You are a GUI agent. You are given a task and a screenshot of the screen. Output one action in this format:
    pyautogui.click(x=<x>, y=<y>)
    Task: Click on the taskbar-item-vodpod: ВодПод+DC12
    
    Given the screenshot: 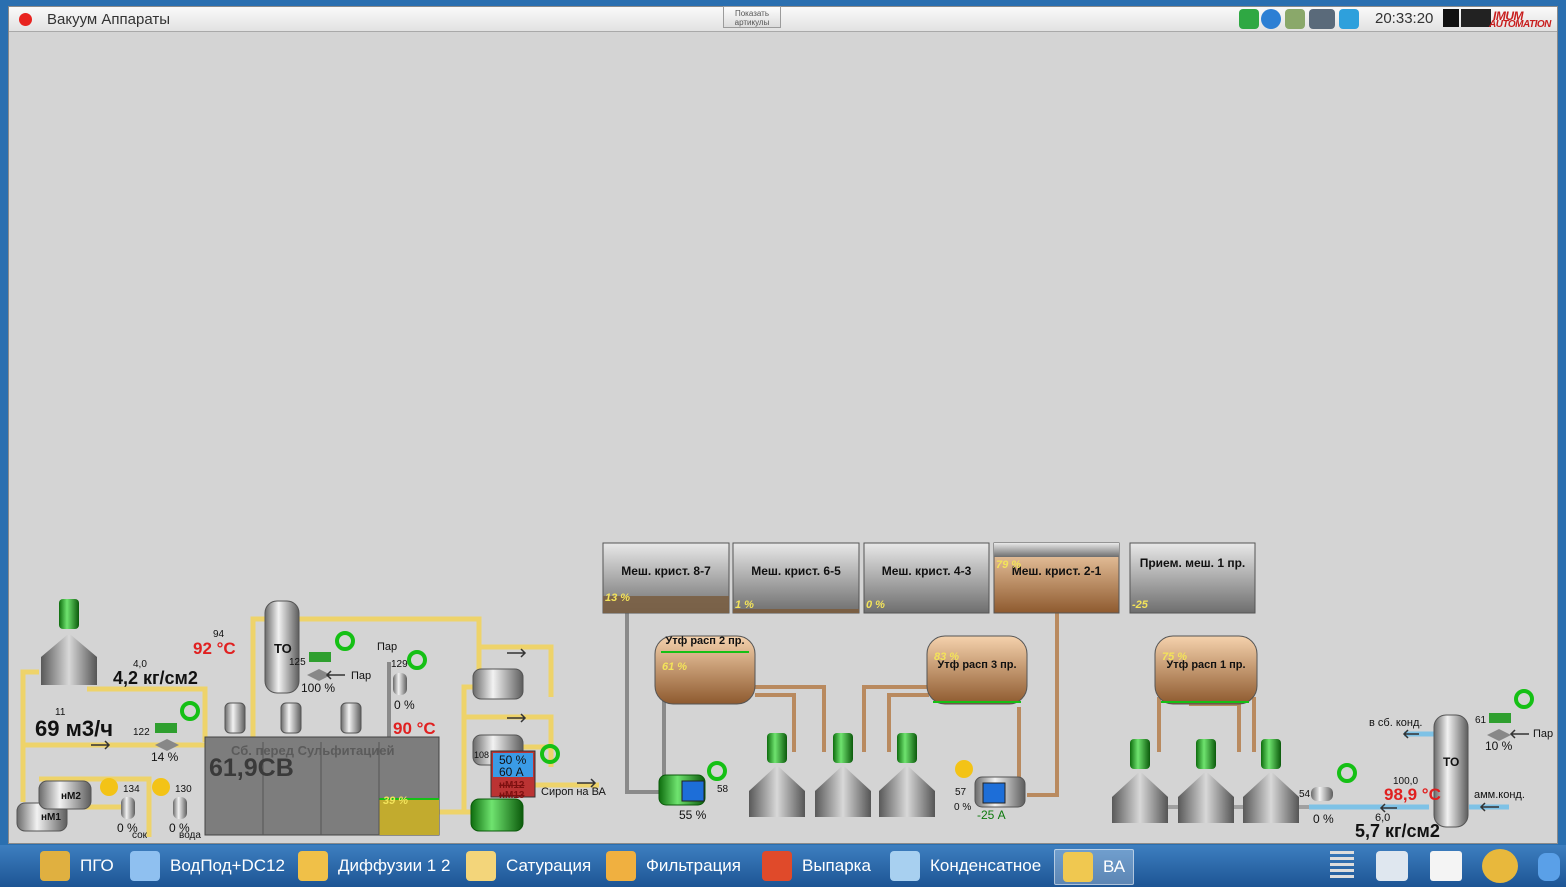 What is the action you would take?
    pyautogui.click(x=207, y=866)
    